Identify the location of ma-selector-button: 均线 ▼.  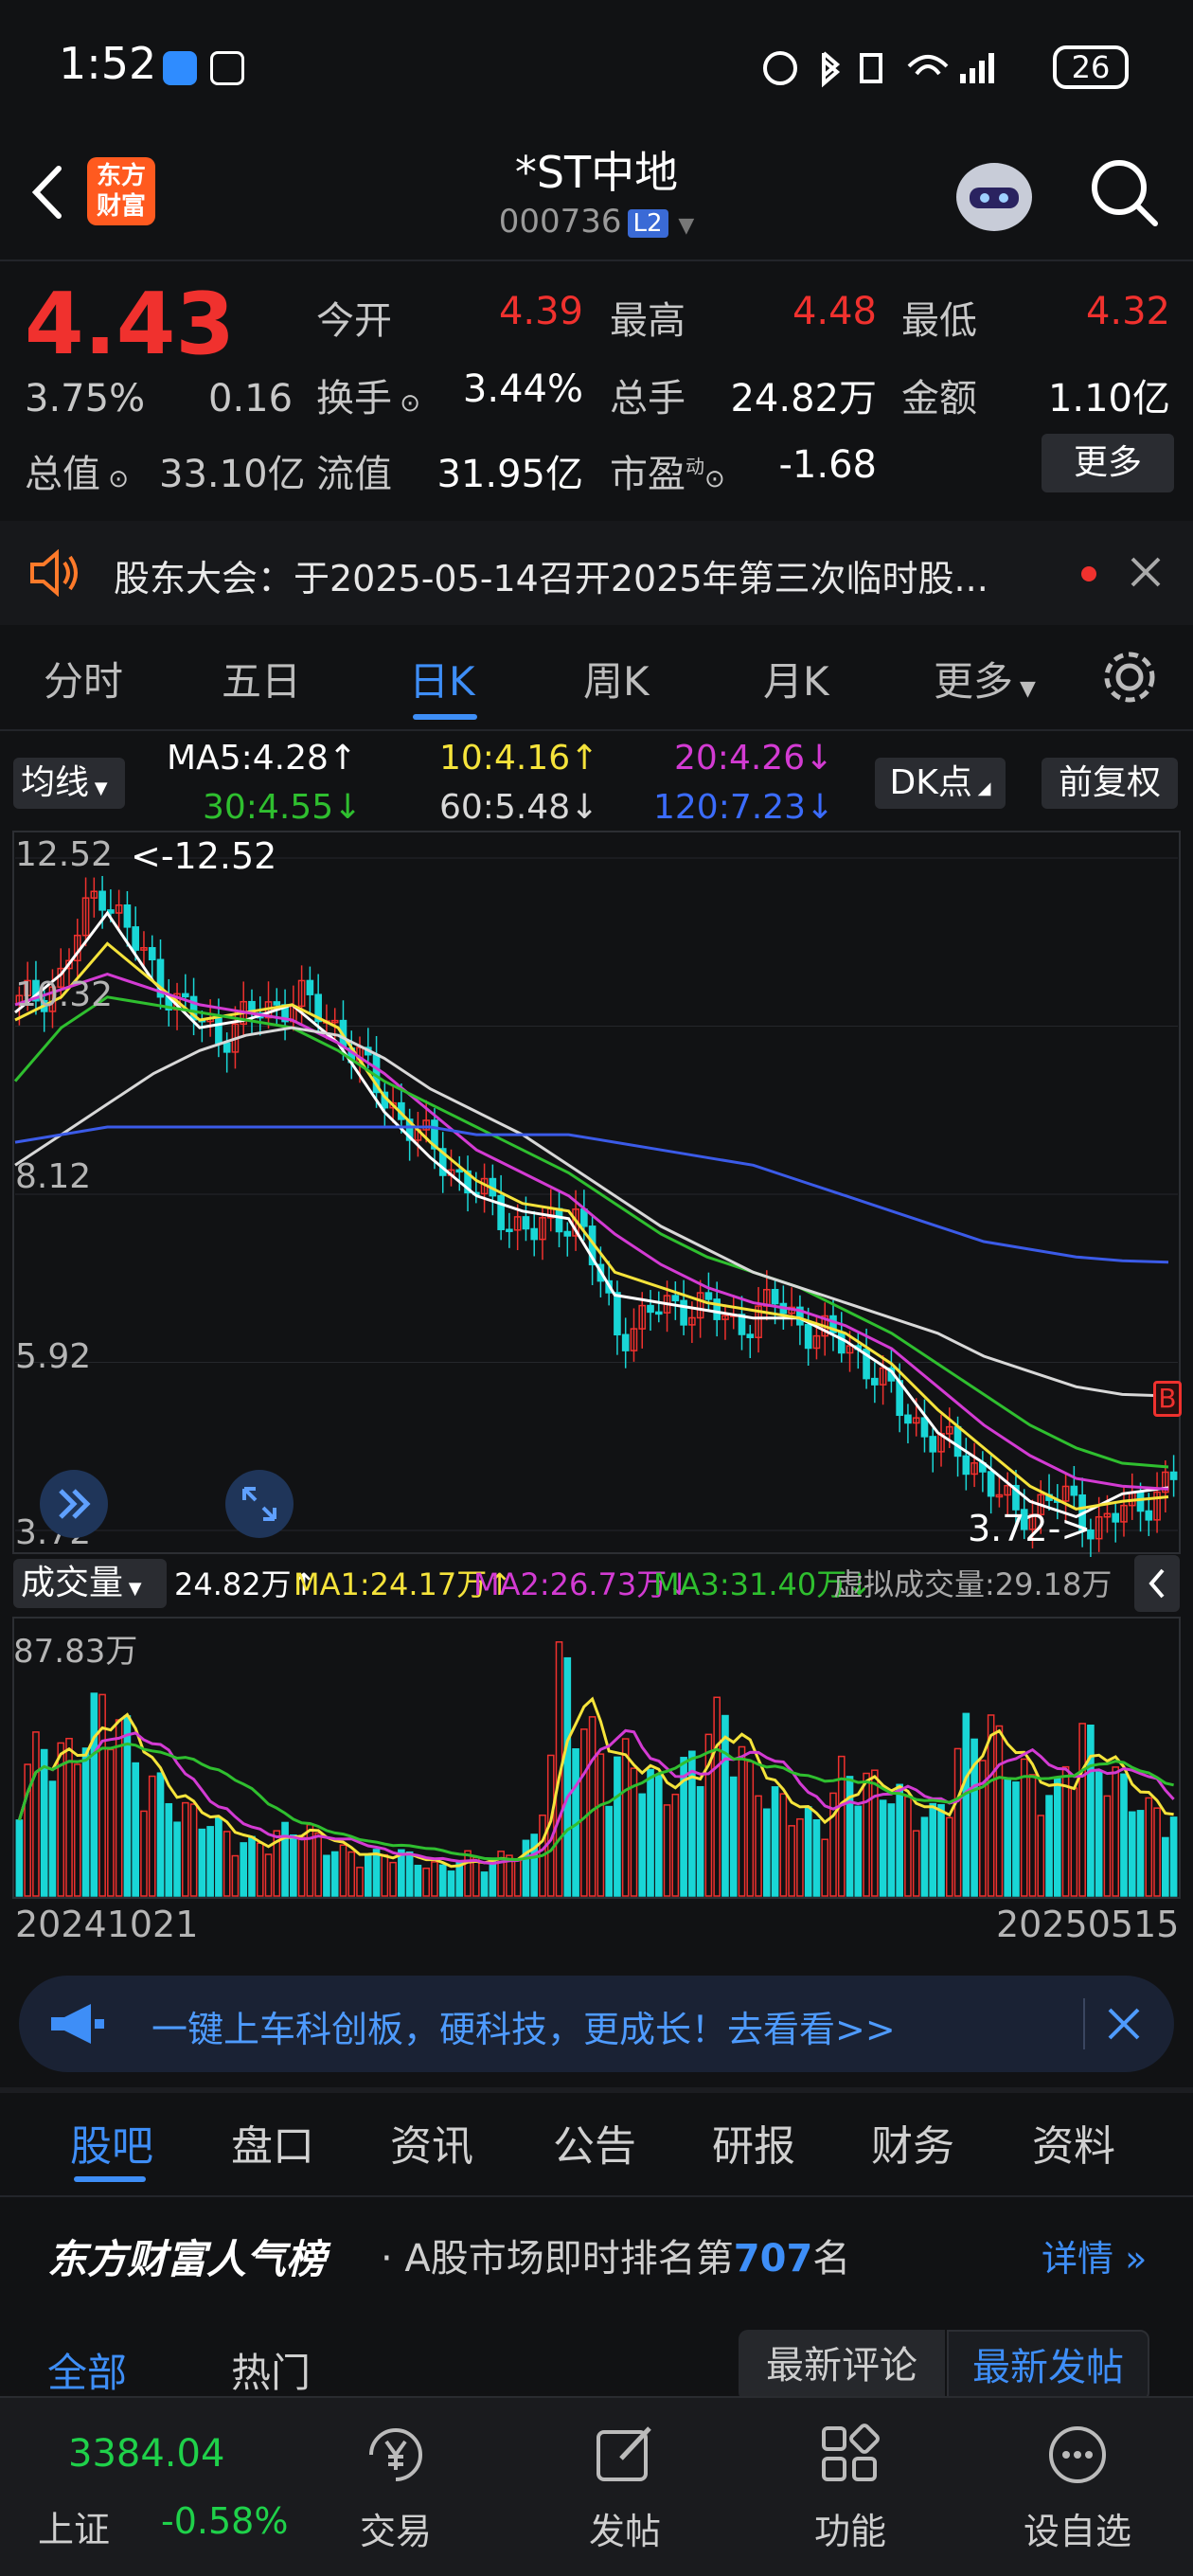
(69, 783).